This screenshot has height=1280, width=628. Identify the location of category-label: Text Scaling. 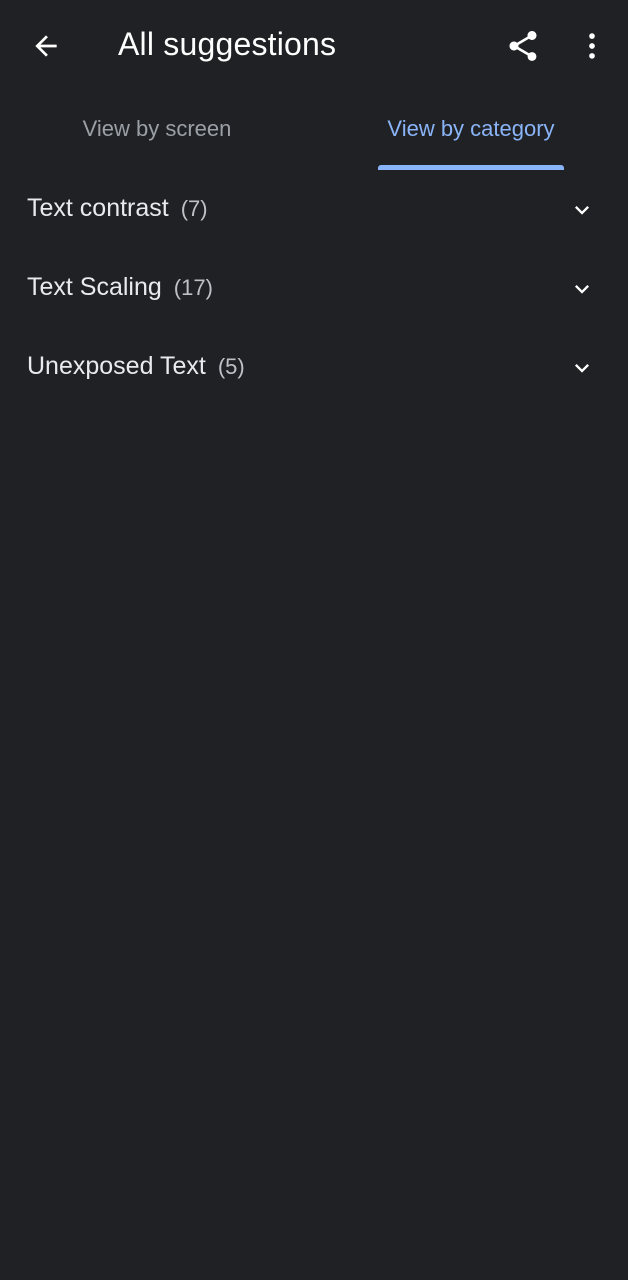
(94, 287).